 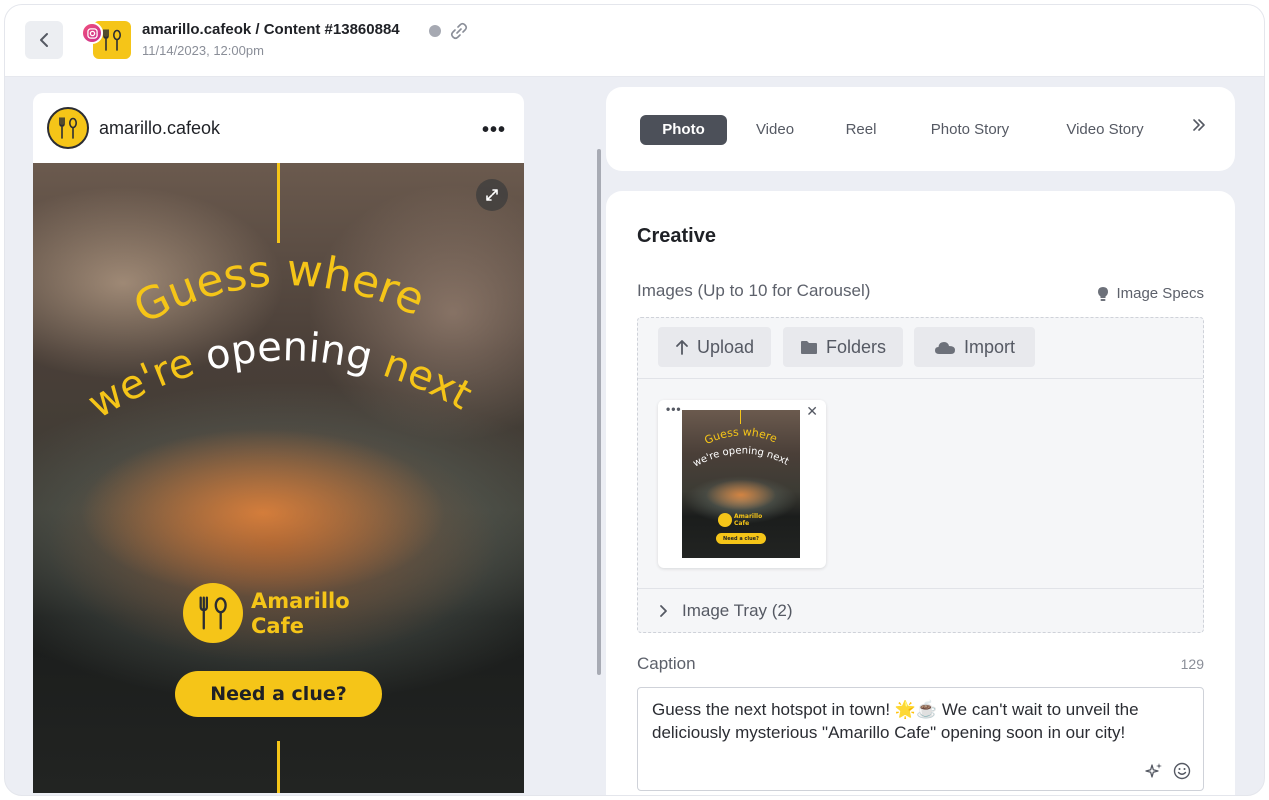 I want to click on thumbnail-brand-line-1: Amarillo, so click(x=748, y=516).